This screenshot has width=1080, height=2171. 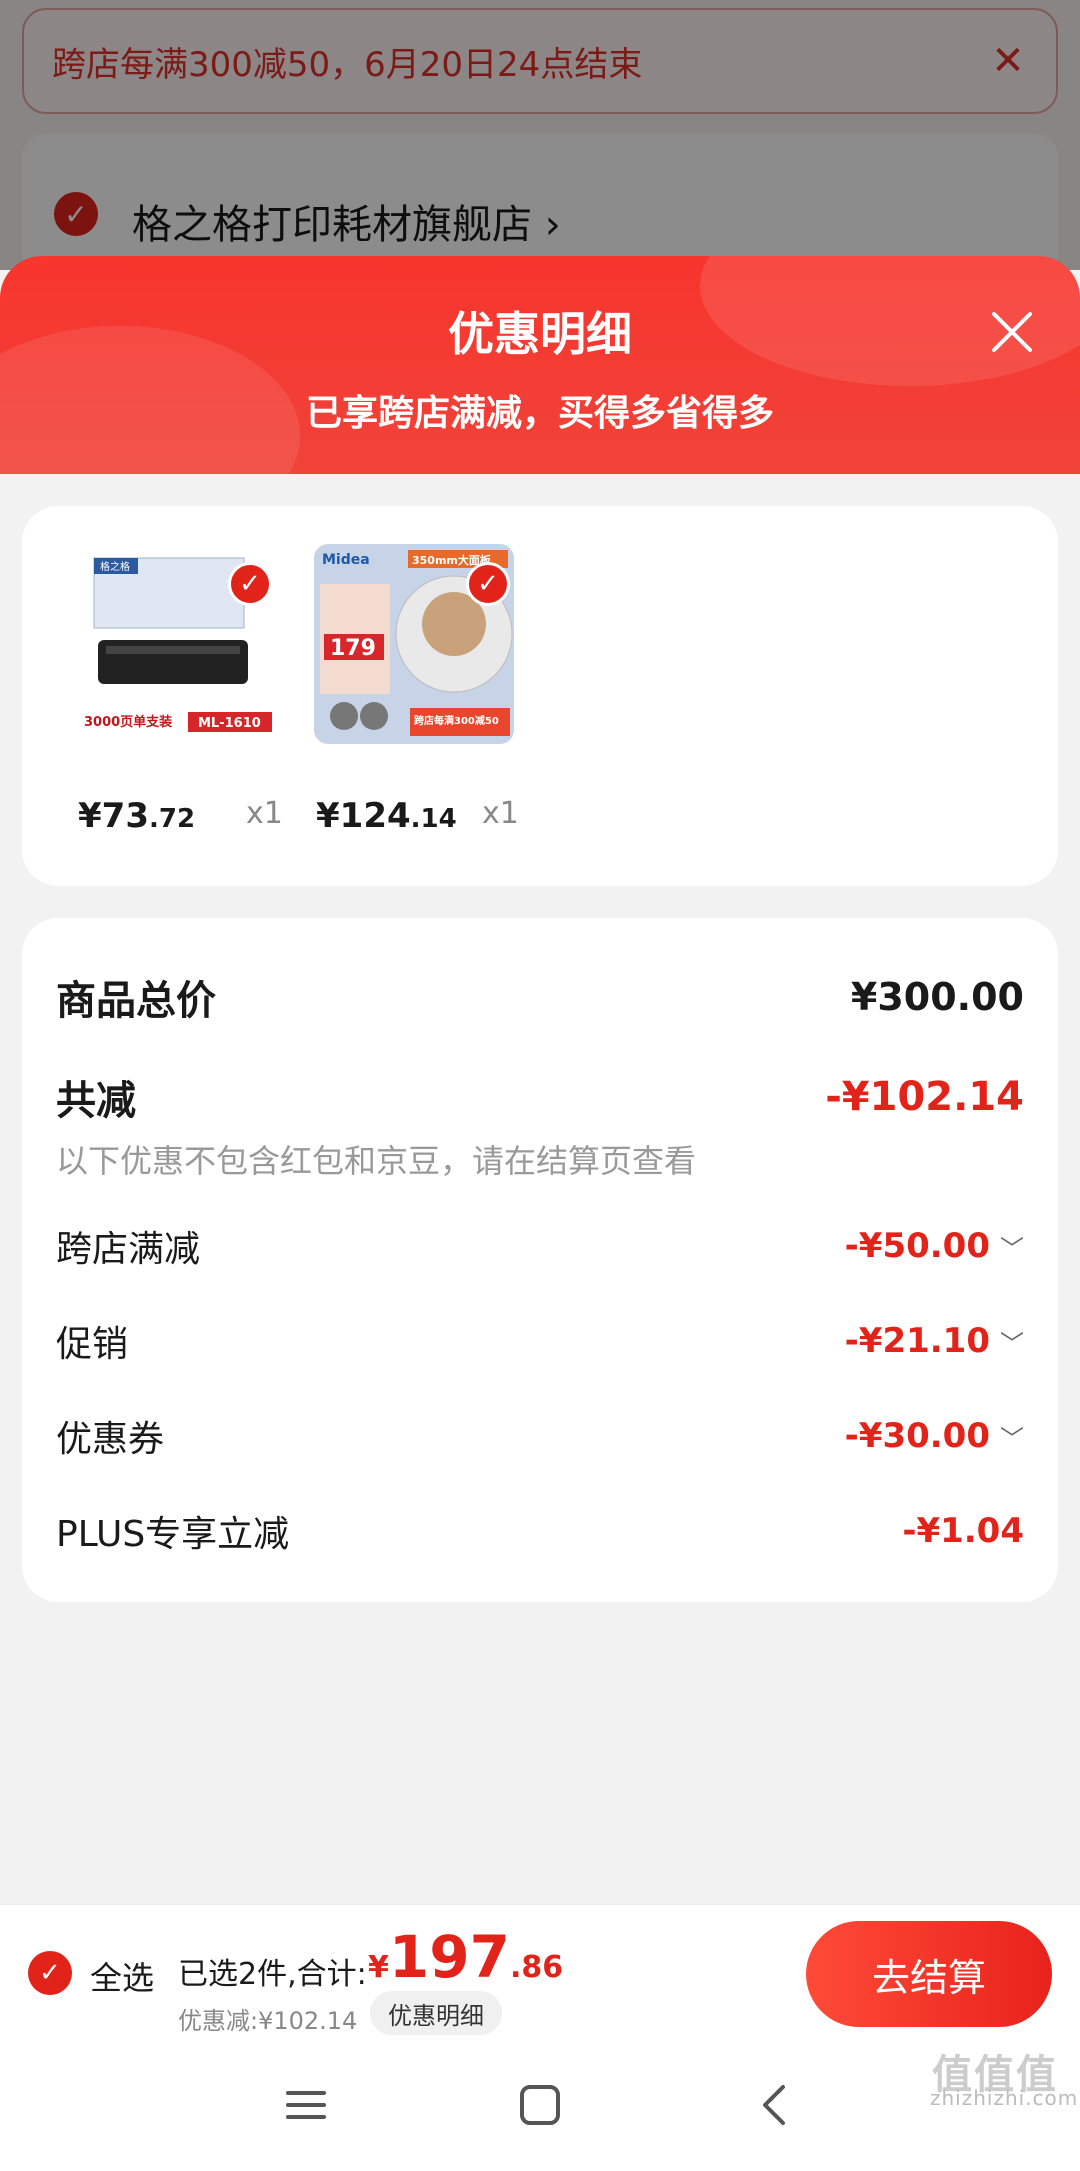 What do you see at coordinates (540, 1097) in the screenshot?
I see `total-reduction-row: 共减 -¥102.14` at bounding box center [540, 1097].